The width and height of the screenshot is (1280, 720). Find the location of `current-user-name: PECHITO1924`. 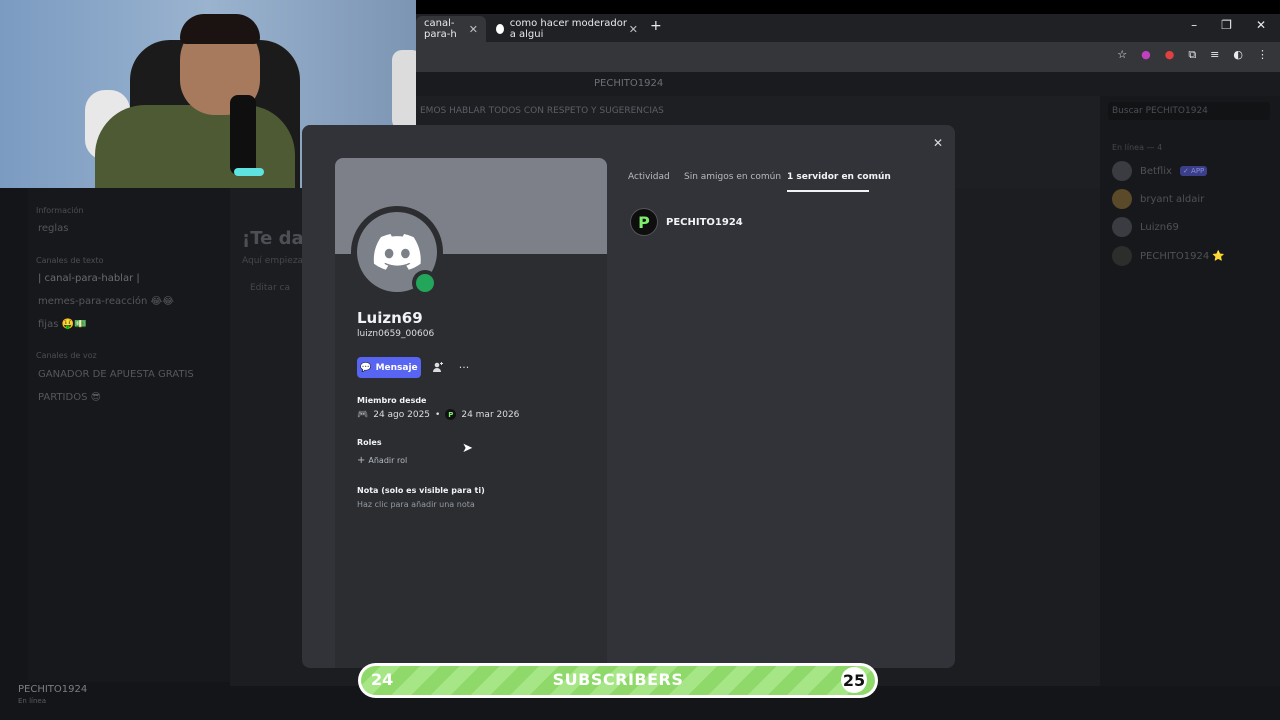

current-user-name: PECHITO1924 is located at coordinates (52, 689).